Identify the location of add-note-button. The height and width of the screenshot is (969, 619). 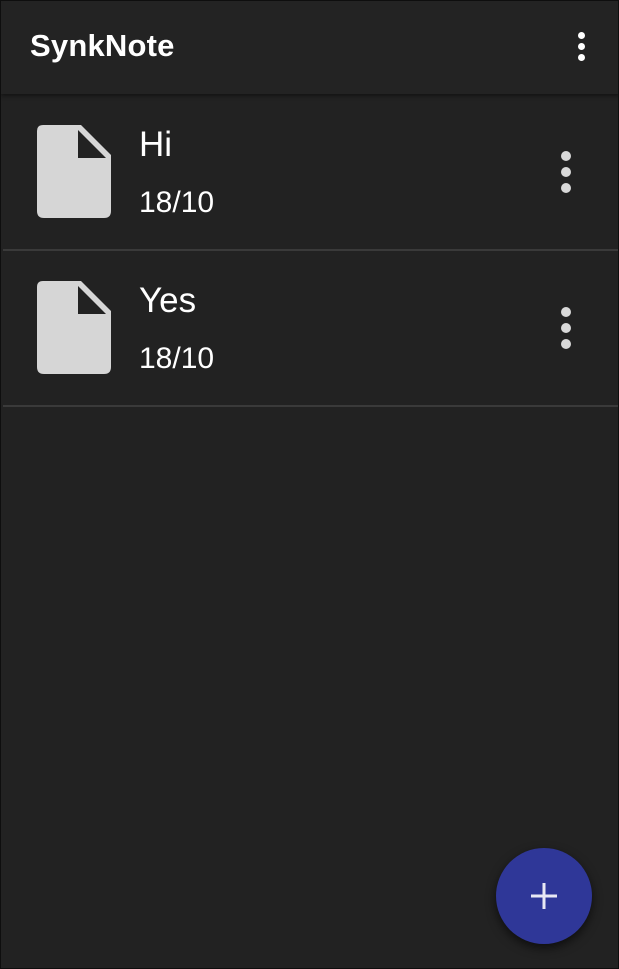
(544, 896).